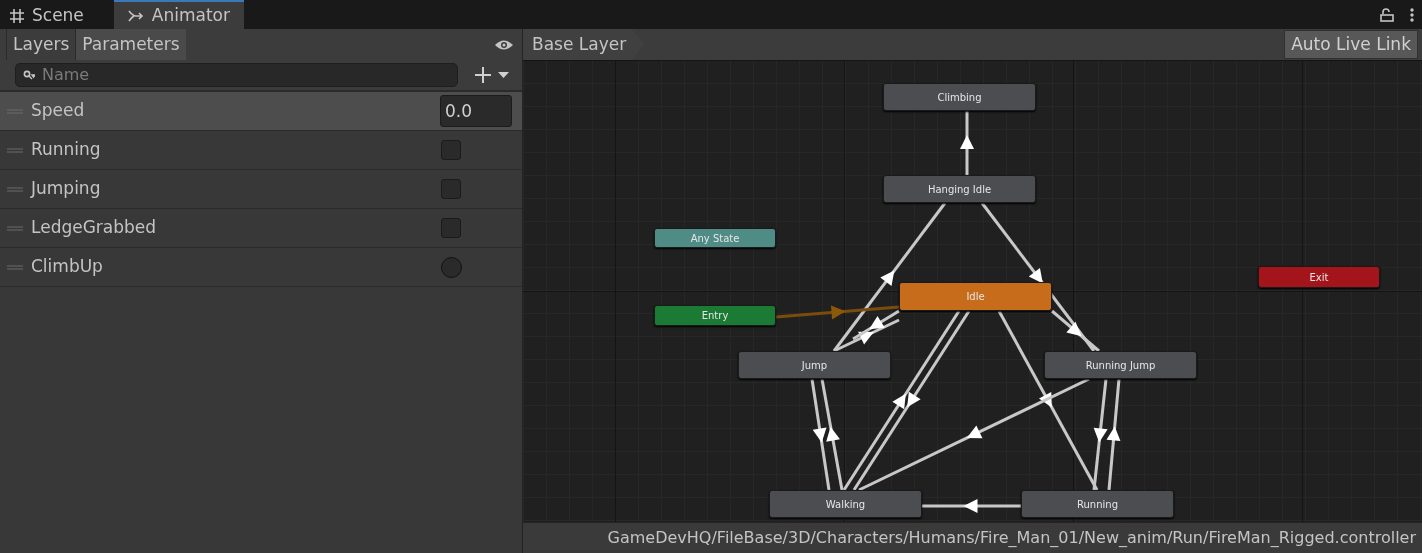  I want to click on parameter-name: ClimbUp, so click(67, 267).